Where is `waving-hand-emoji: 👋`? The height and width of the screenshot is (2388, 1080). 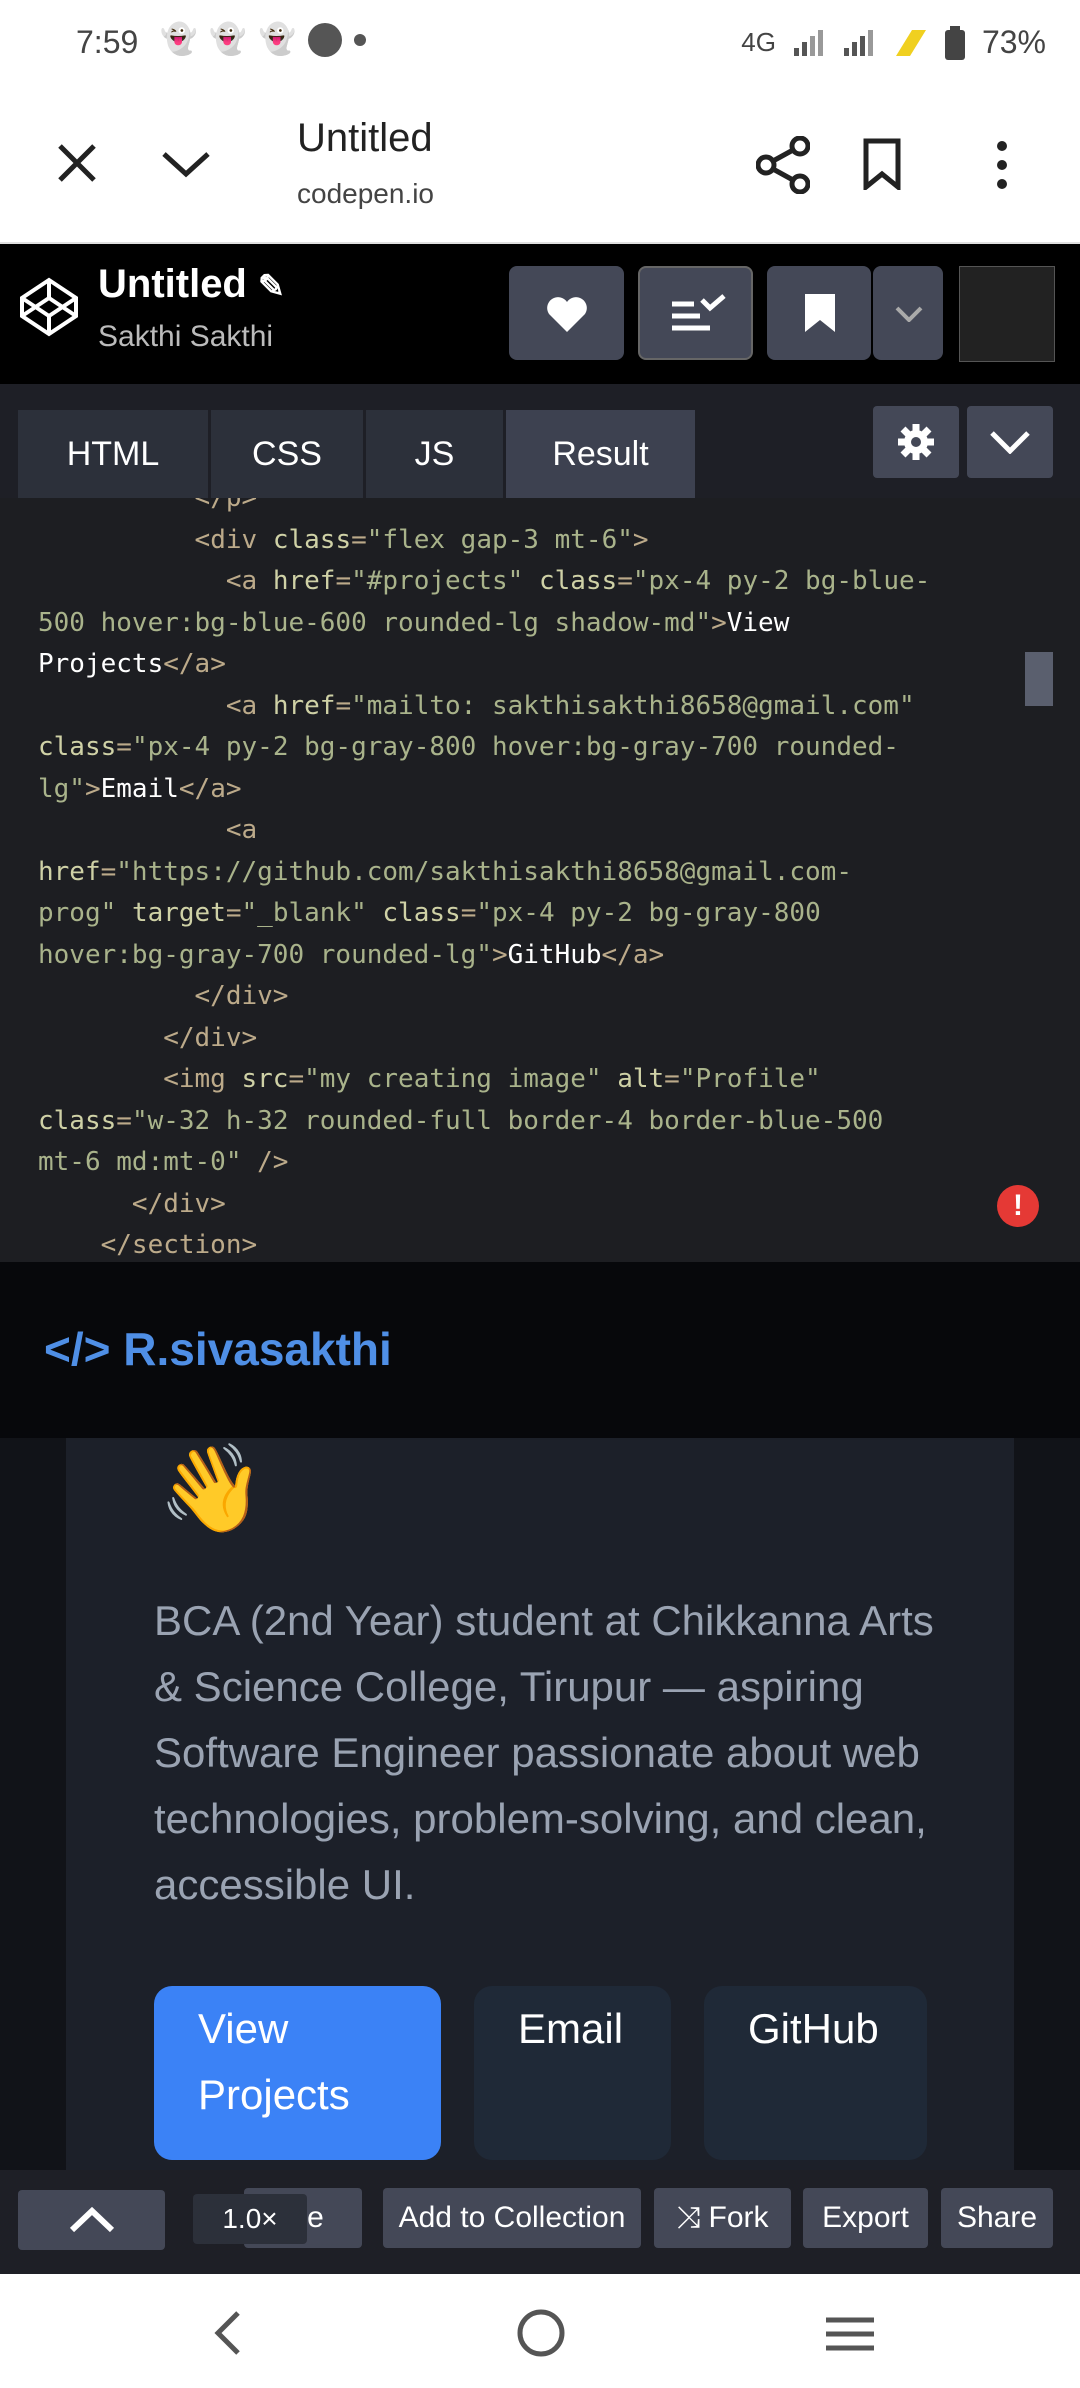 waving-hand-emoji: 👋 is located at coordinates (212, 1489).